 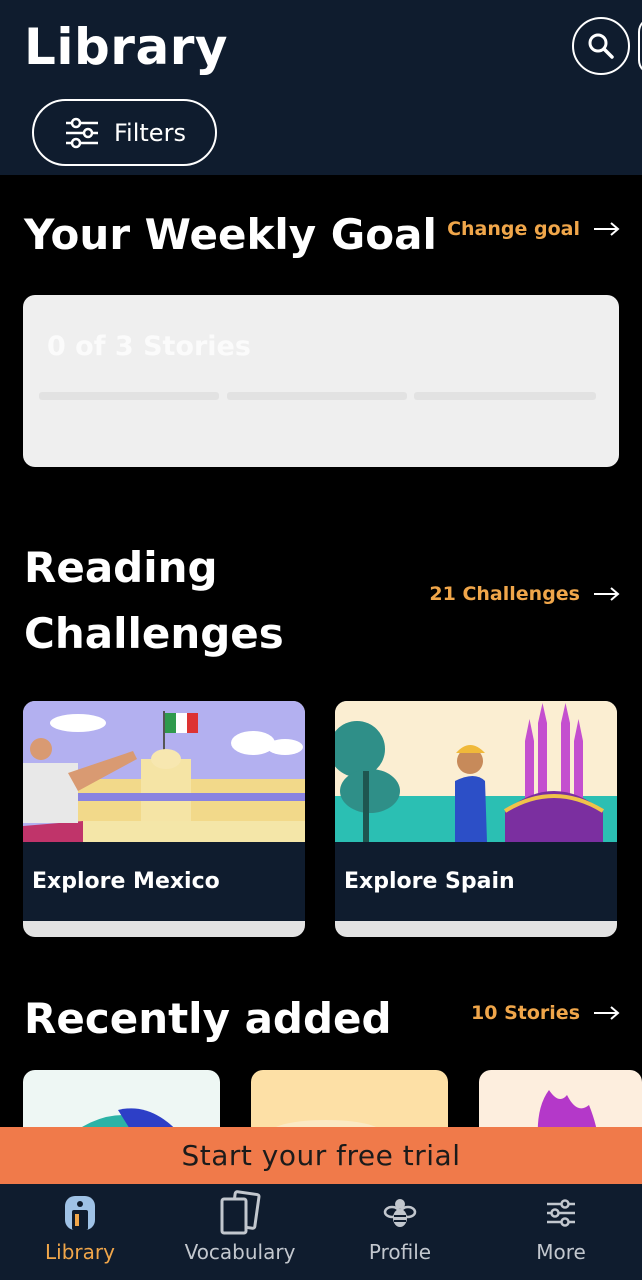 I want to click on recently-added-title: Recently added, so click(x=208, y=1018).